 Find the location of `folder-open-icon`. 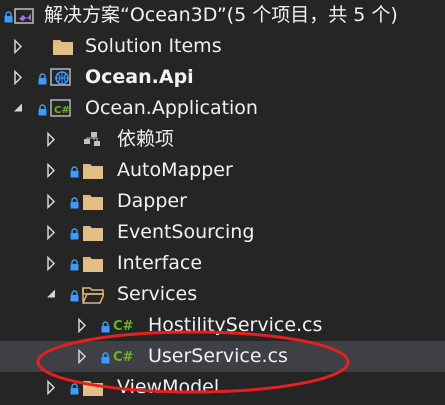

folder-open-icon is located at coordinates (93, 295).